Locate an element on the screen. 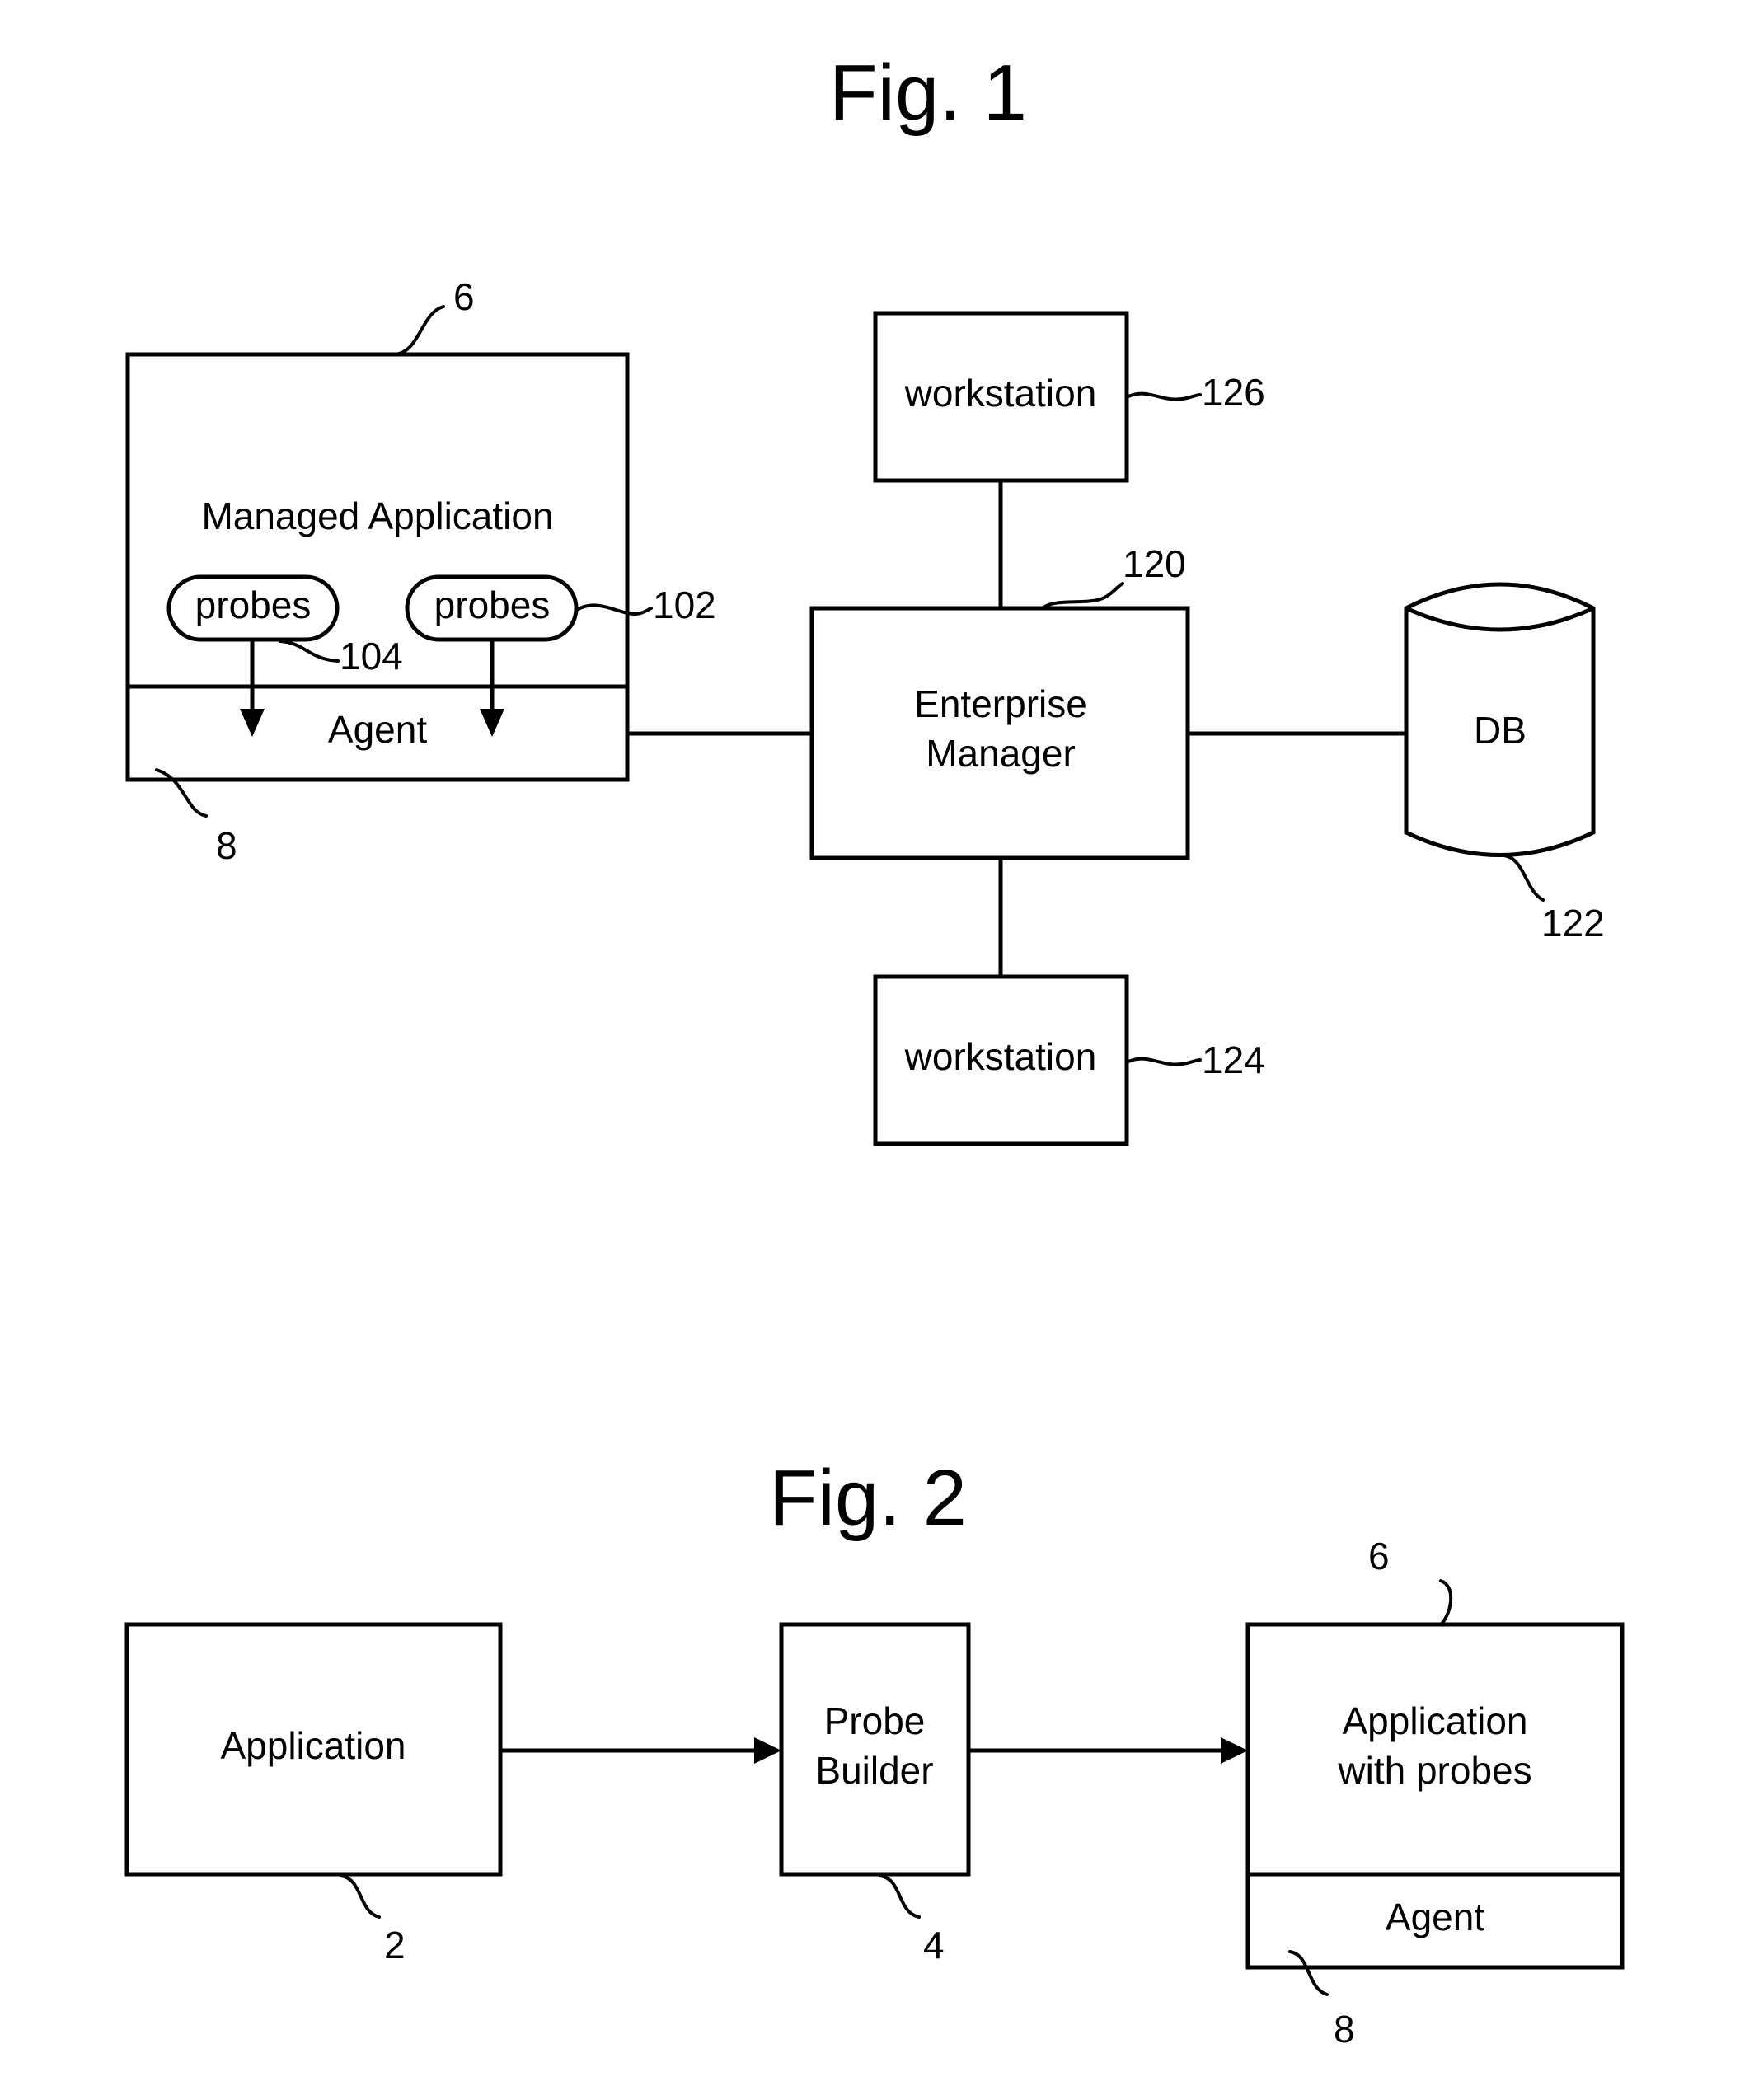 The width and height of the screenshot is (1754, 2100). app-with-probes-block: Application with probes Agent 6 8 is located at coordinates (1435, 1793).